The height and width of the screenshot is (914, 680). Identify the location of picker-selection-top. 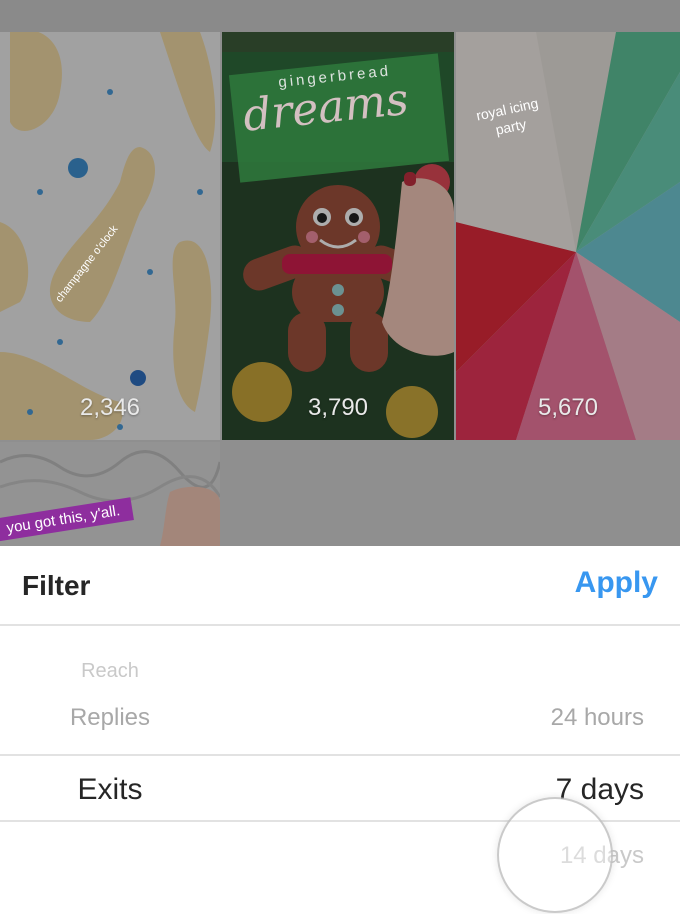
(340, 755).